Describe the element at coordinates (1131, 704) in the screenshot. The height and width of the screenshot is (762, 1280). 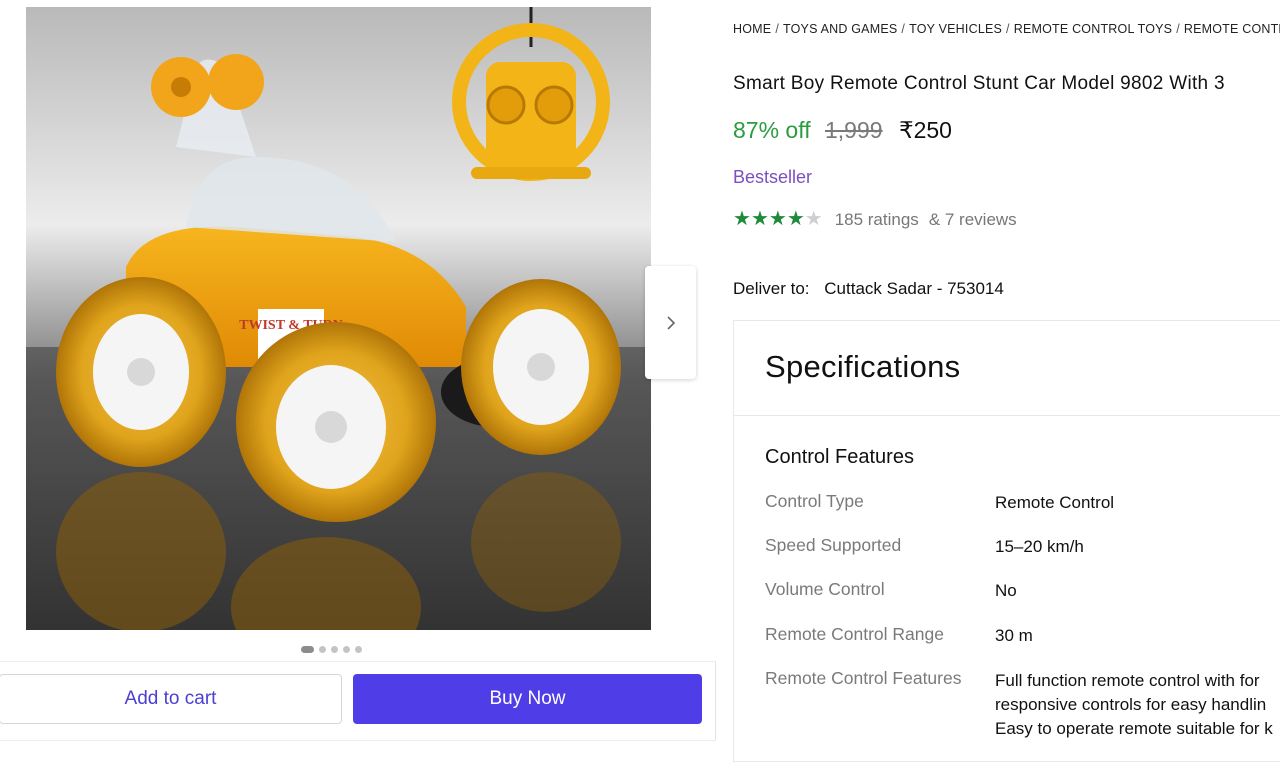
I see `spec-value-line: responsive controls for easy handlin` at that location.